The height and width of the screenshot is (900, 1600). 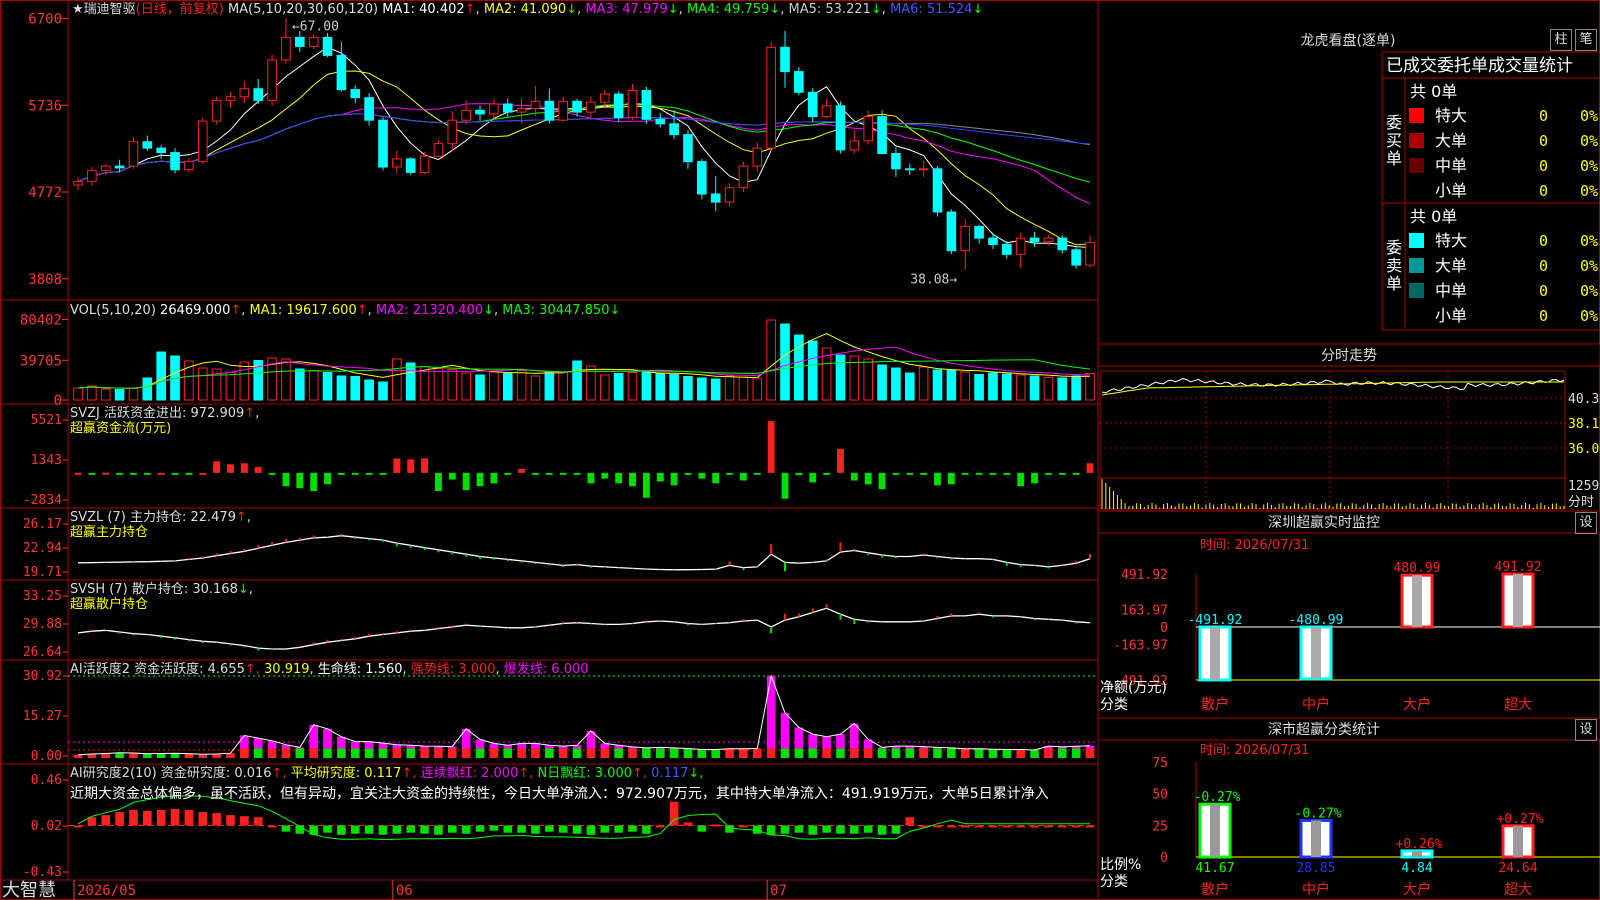 I want to click on column-view-button: 柱, so click(x=1561, y=40).